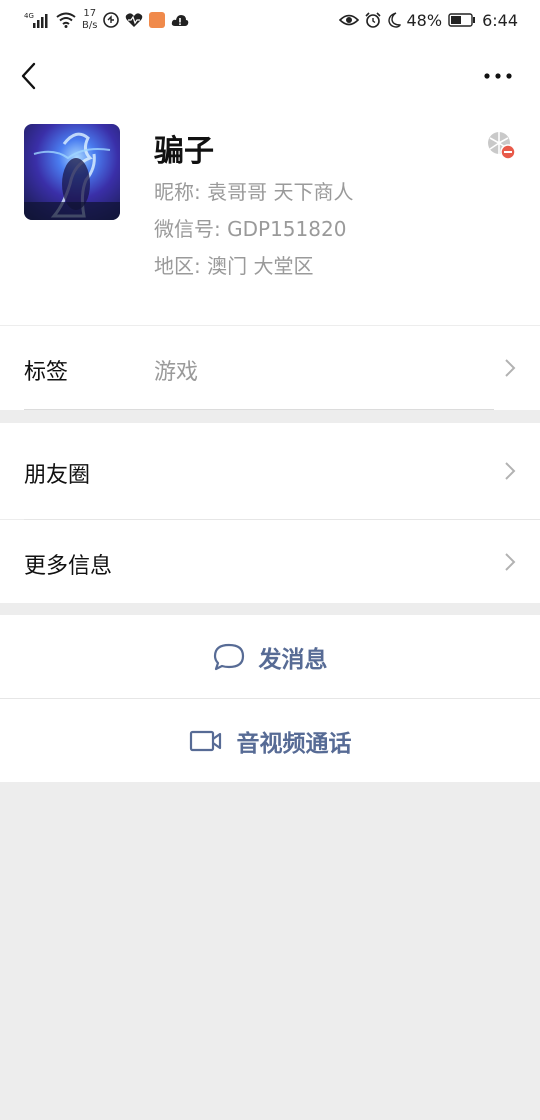 This screenshot has width=540, height=1120. I want to click on more-options-icon, so click(498, 76).